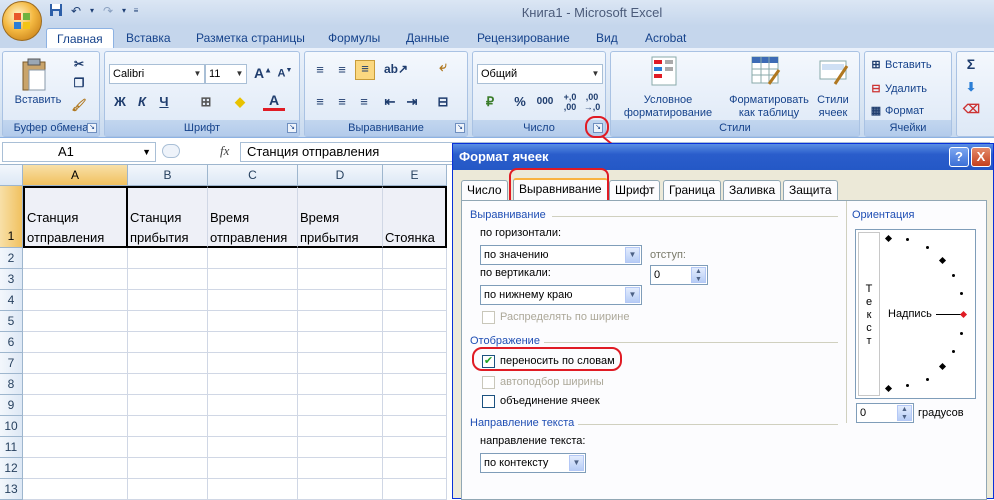 This screenshot has height=500, width=994. What do you see at coordinates (561, 295) in the screenshot?
I see `vertical-select: по нижнему краю ▼` at bounding box center [561, 295].